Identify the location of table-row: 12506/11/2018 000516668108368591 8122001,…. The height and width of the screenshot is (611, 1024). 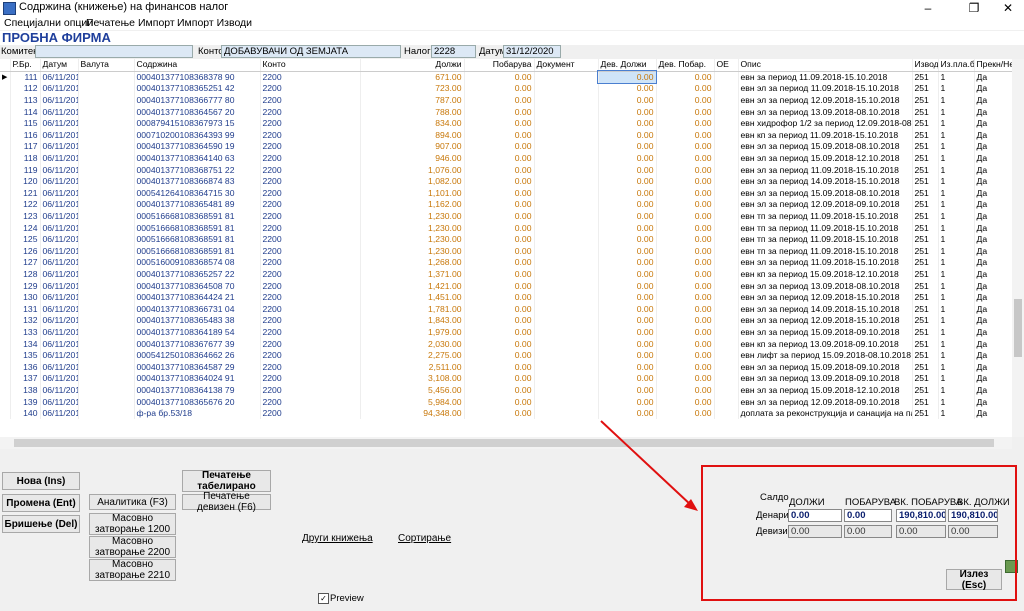
(506, 239).